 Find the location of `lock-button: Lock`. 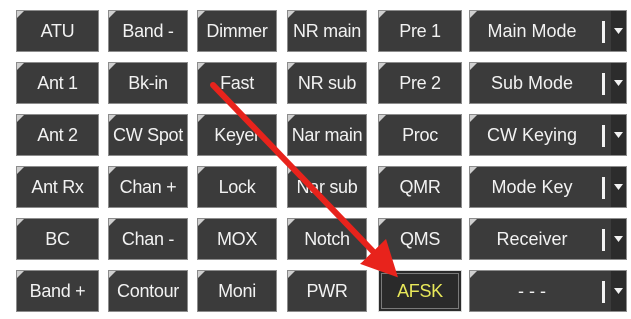

lock-button: Lock is located at coordinates (237, 187).